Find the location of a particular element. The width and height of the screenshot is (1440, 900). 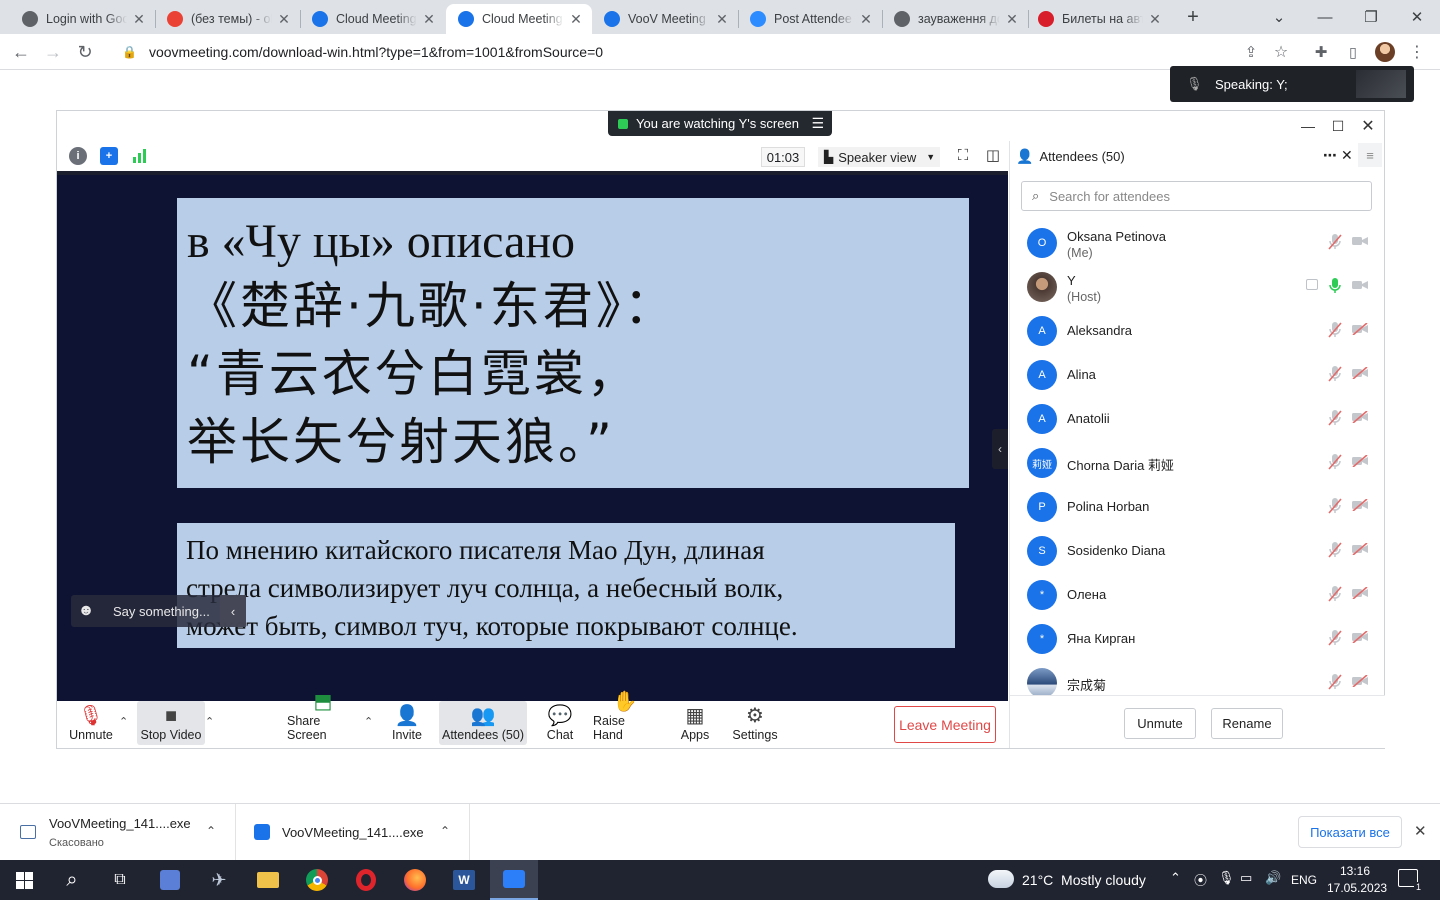

attendee-row: S Sosidenko Diana is located at coordinates (1197, 551).